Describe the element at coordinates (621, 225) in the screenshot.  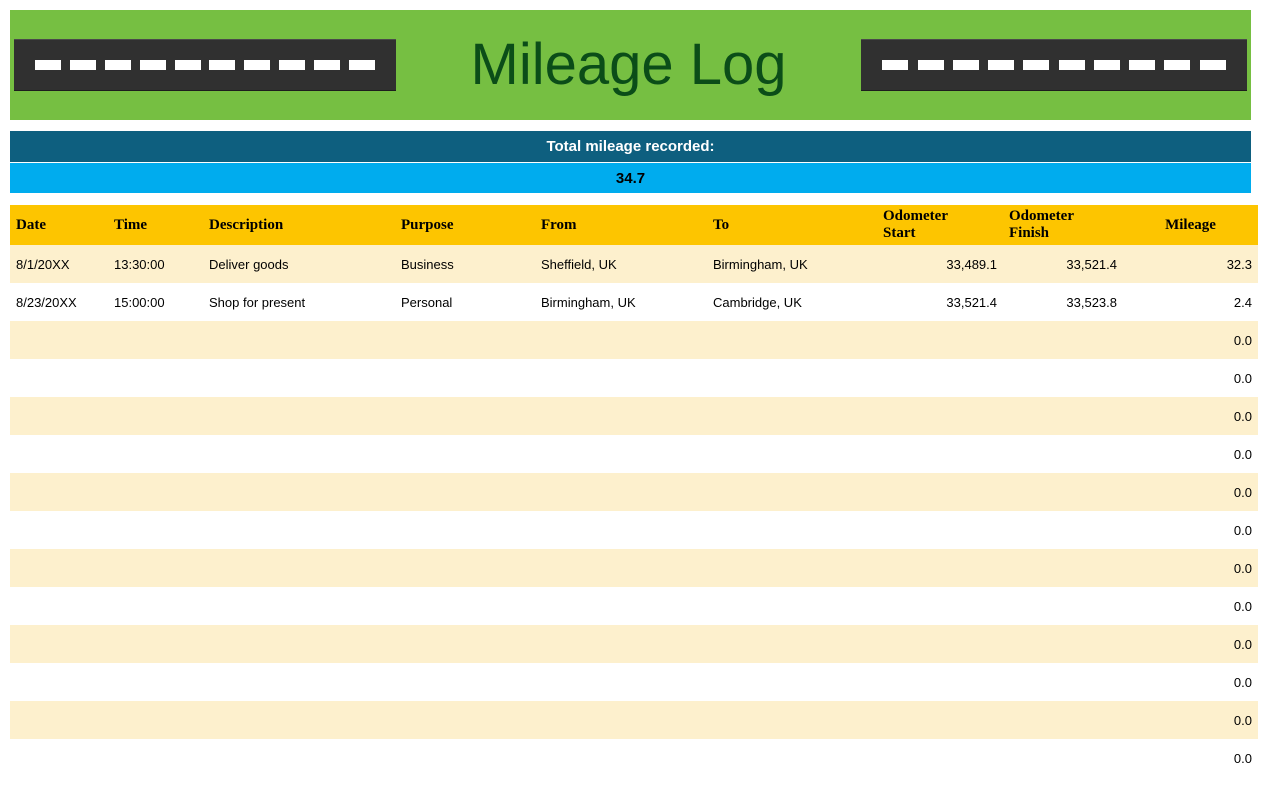
I see `column-header-from: From` at that location.